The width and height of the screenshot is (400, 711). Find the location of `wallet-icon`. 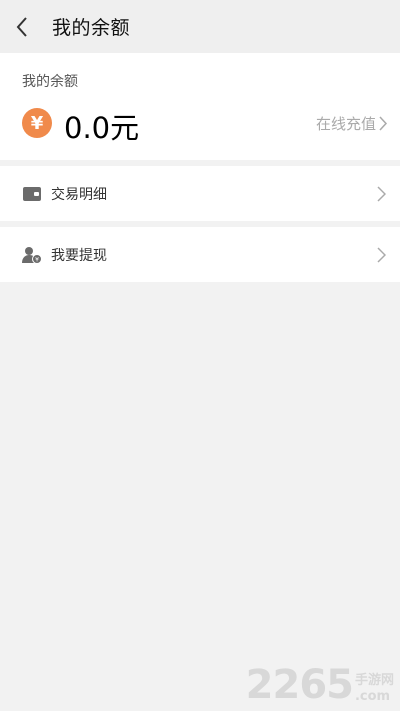

wallet-icon is located at coordinates (32, 194).